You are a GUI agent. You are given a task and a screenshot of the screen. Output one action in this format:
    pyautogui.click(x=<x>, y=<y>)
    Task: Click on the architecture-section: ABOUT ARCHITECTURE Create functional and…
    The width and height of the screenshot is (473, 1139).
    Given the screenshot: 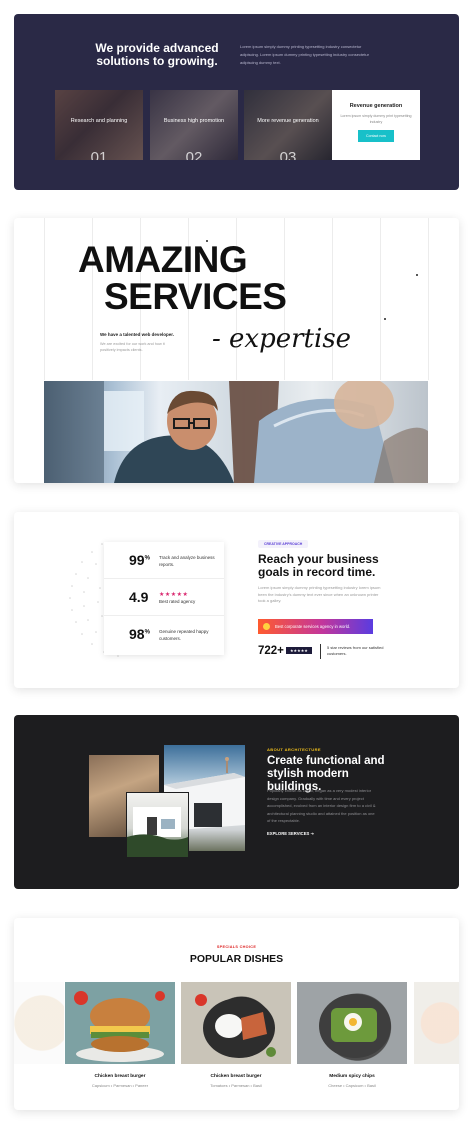 What is the action you would take?
    pyautogui.click(x=236, y=802)
    